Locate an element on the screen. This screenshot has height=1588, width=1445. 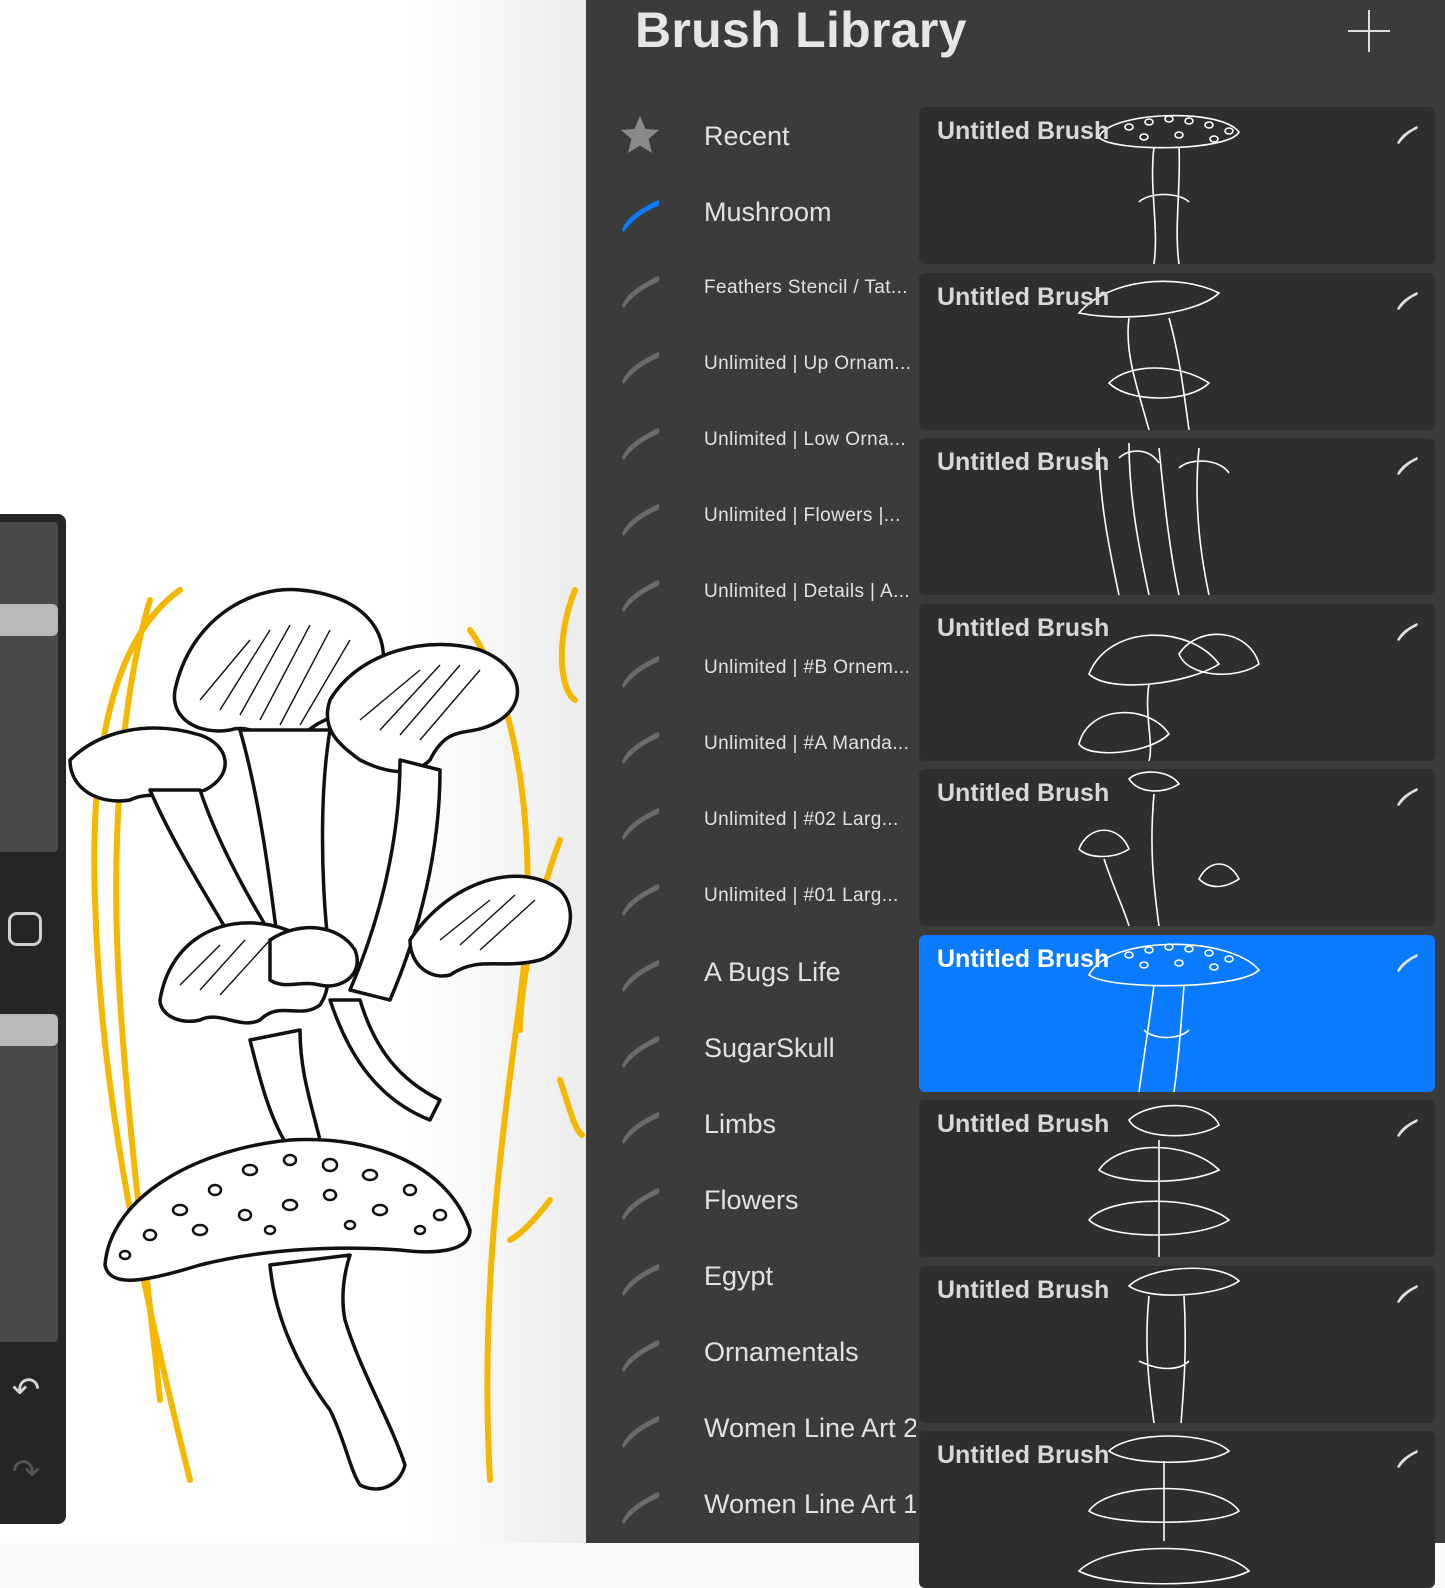
brush-set-label: Limbs is located at coordinates (740, 1123).